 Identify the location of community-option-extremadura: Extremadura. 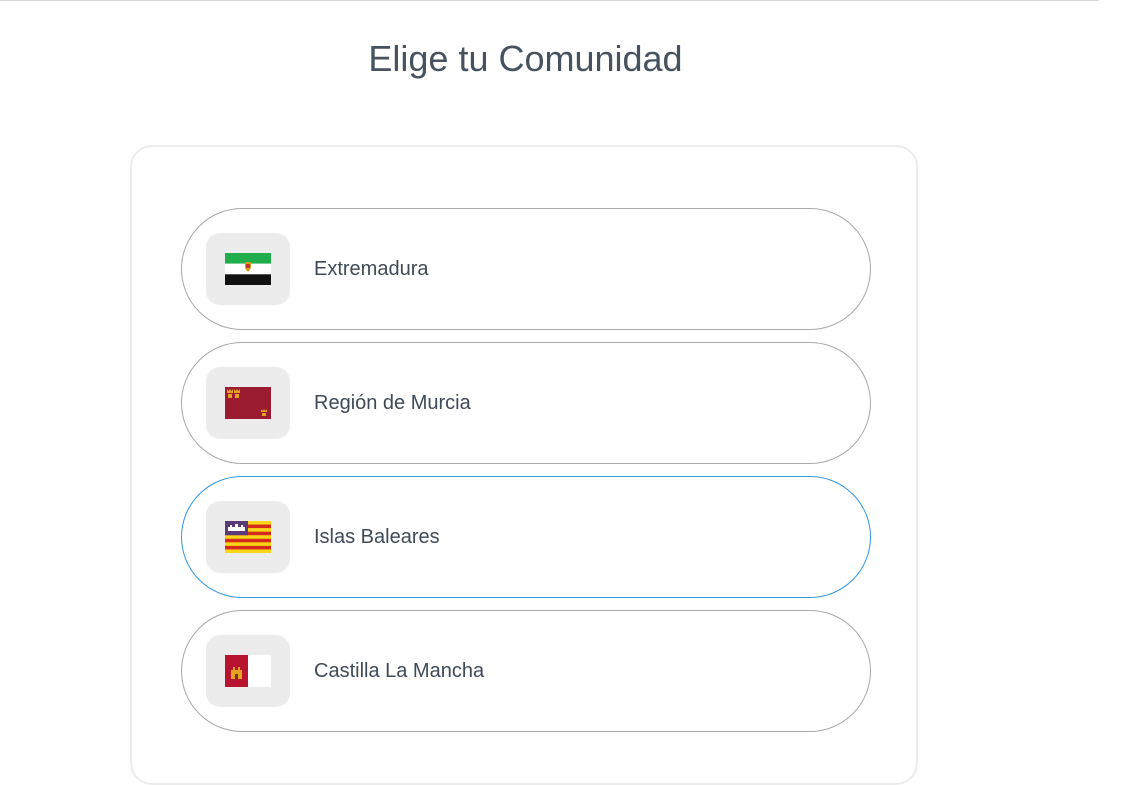
(526, 269).